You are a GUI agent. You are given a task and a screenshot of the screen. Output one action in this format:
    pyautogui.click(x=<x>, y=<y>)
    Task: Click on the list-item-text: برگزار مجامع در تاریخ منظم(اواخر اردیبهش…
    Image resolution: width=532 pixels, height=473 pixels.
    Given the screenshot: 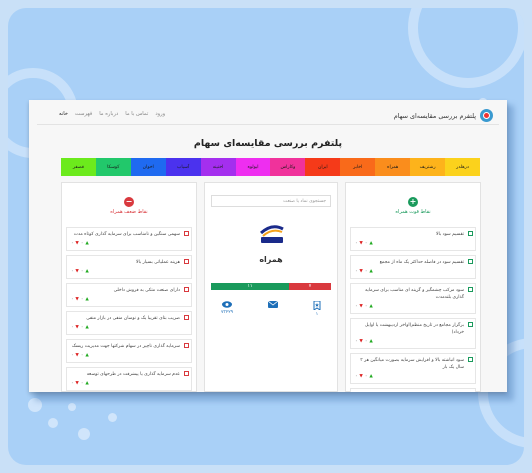 What is the action you would take?
    pyautogui.click(x=414, y=329)
    